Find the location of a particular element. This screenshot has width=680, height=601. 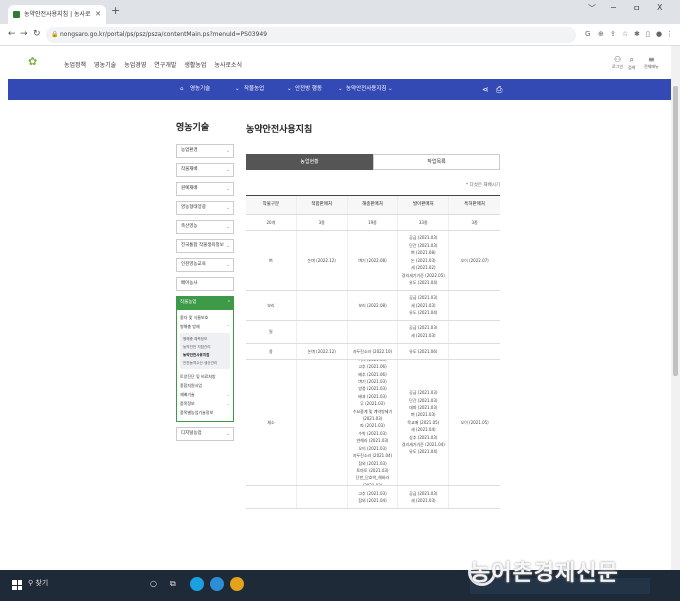

all-menu-button: ≡ 전체메뉴 is located at coordinates (651, 62).